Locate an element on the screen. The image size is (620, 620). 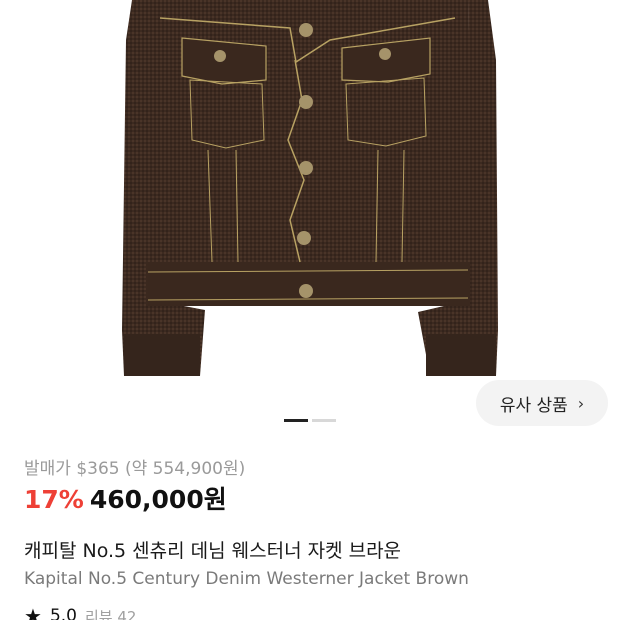
carousel-indicator is located at coordinates (310, 420).